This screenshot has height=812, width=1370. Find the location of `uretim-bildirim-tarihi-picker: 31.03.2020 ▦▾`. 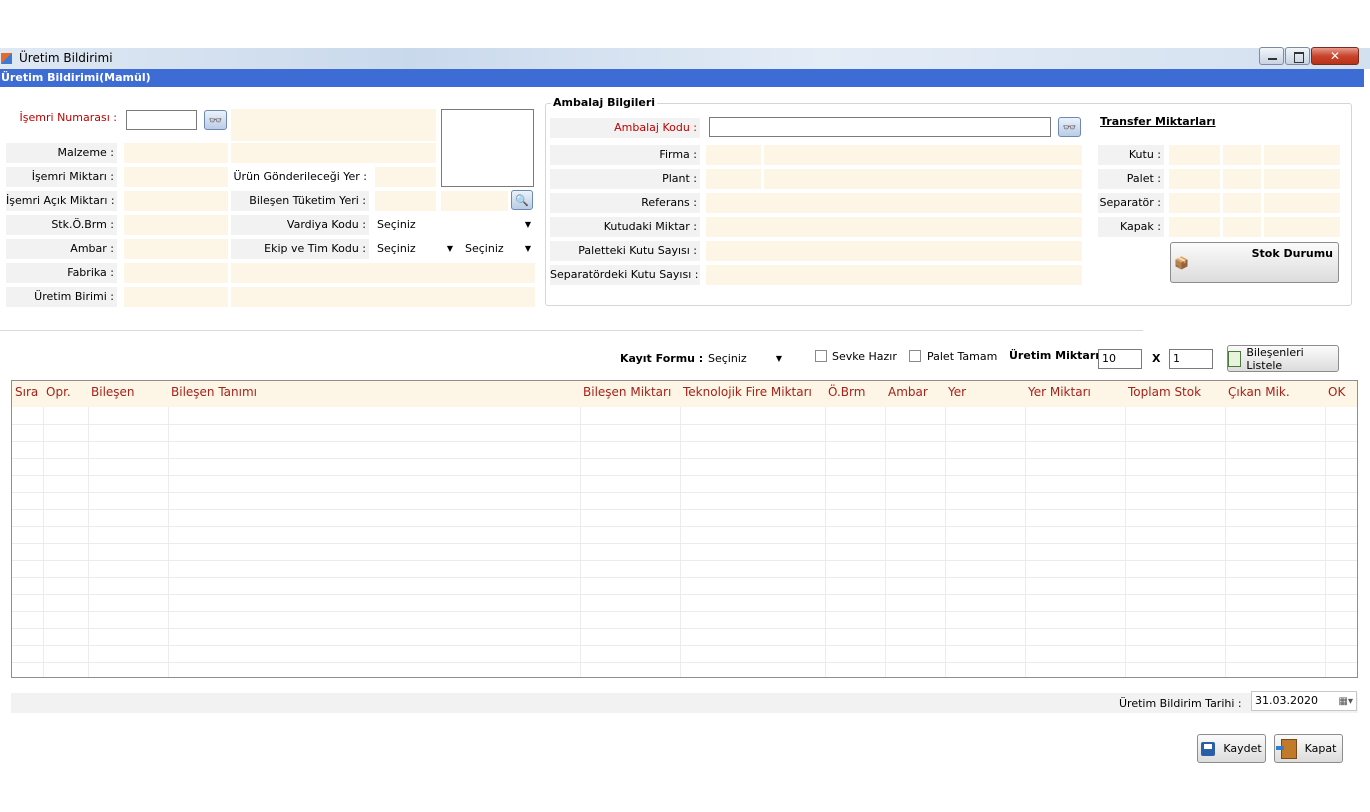

uretim-bildirim-tarihi-picker: 31.03.2020 ▦▾ is located at coordinates (1304, 701).